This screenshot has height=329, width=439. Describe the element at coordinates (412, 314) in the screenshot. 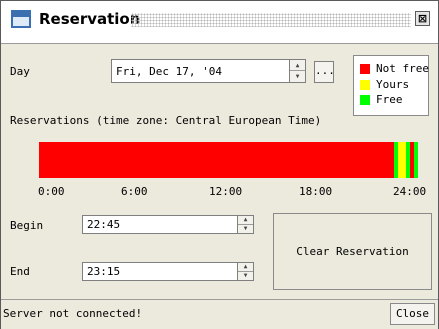

I see `close-button: Close` at that location.